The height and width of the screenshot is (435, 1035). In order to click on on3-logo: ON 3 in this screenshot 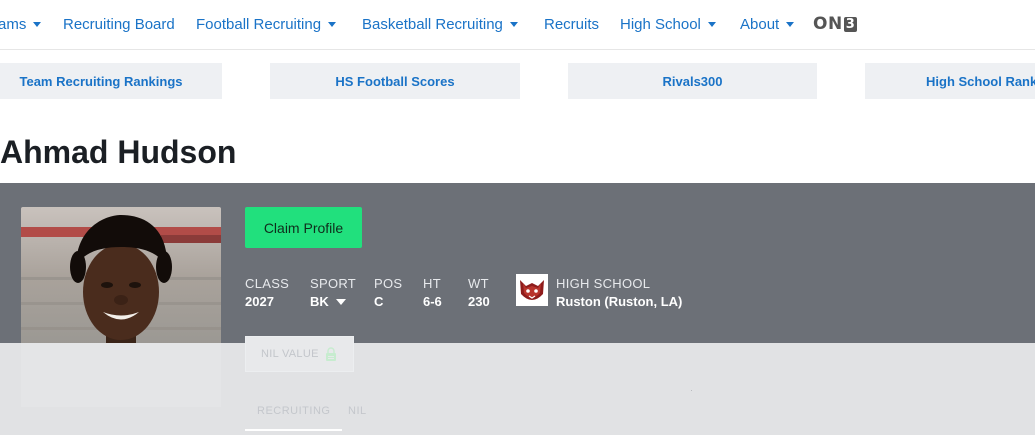, I will do `click(835, 24)`.